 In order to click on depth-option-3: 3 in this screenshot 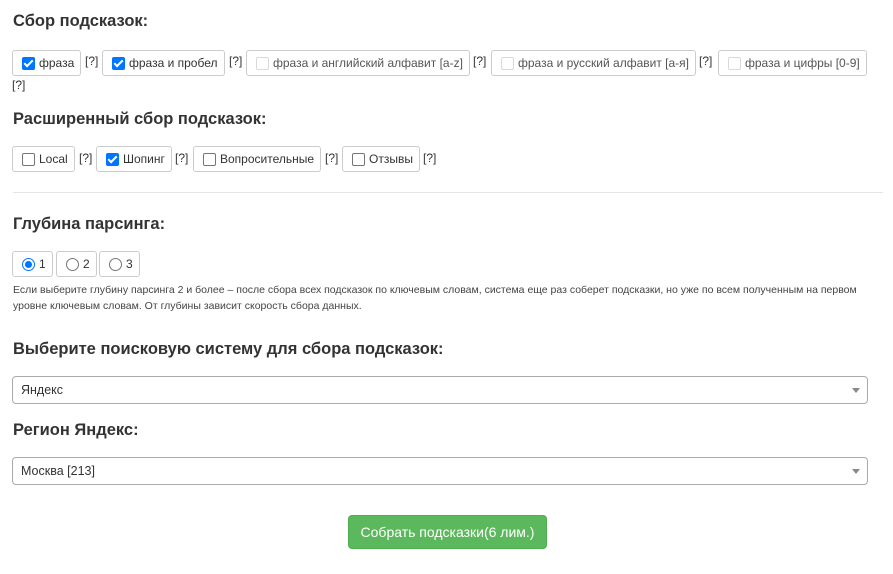, I will do `click(119, 264)`.